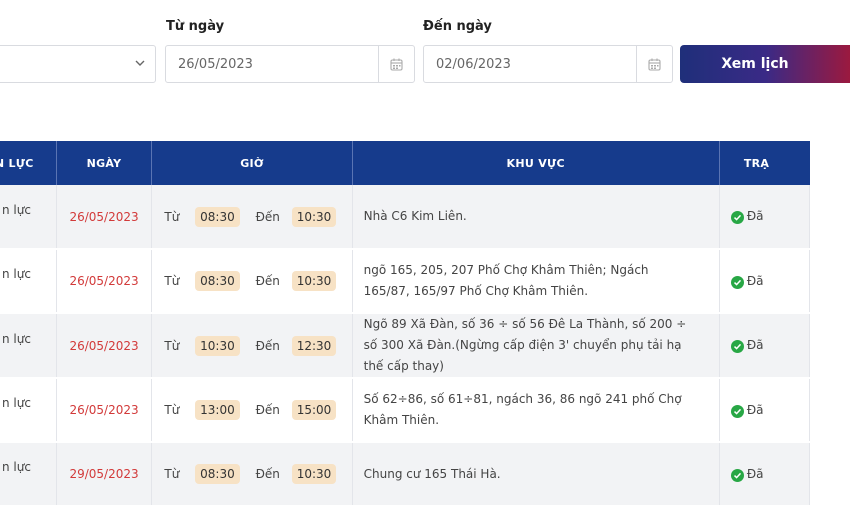 This screenshot has height=512, width=850. What do you see at coordinates (195, 26) in the screenshot?
I see `from-date-label: Từ ngày` at bounding box center [195, 26].